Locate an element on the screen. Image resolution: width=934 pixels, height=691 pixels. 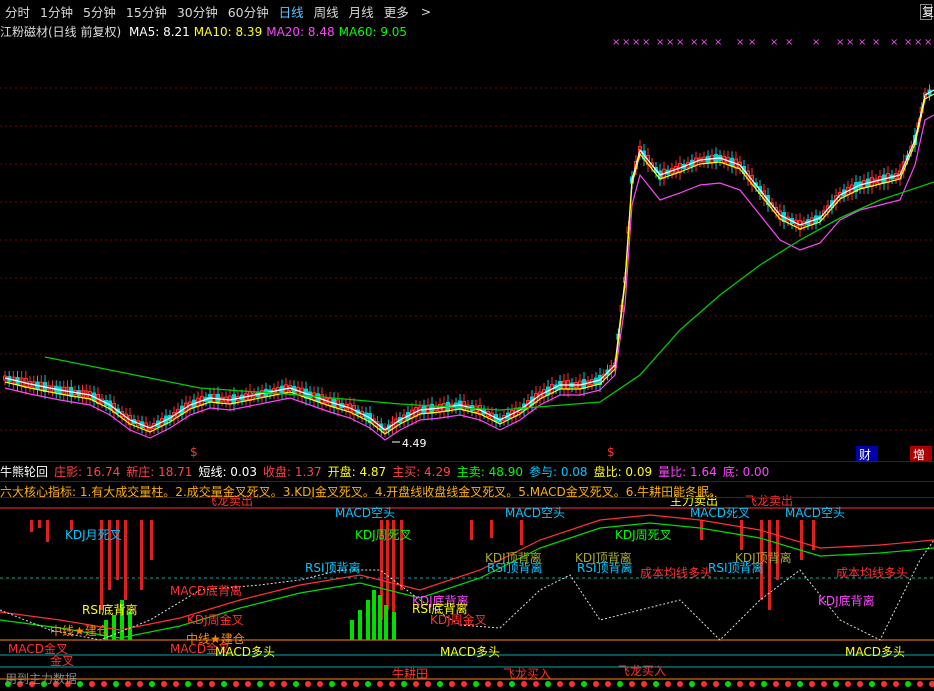
indicator-value-3: 短线: 0.03 is located at coordinates (228, 472).